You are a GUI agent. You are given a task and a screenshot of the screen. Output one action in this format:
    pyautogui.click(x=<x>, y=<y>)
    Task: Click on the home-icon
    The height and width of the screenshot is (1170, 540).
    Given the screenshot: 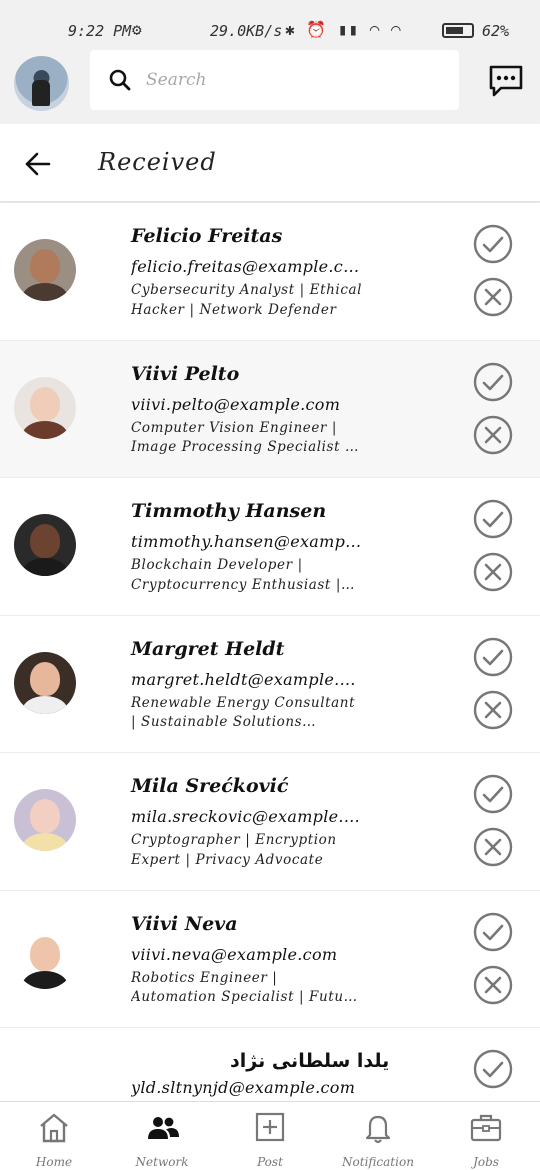 What is the action you would take?
    pyautogui.click(x=54, y=1128)
    